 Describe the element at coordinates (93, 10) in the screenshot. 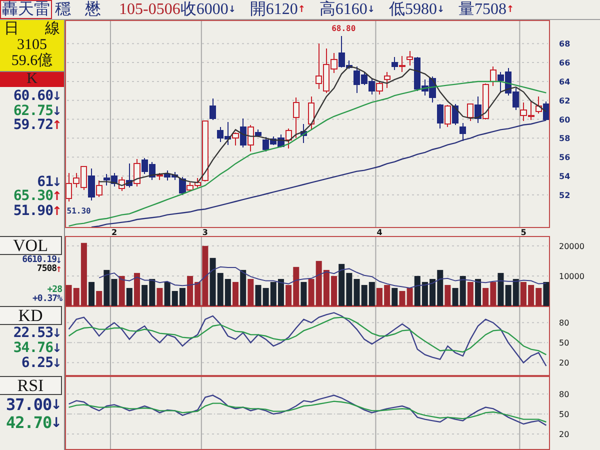

I see `stock-tag: 懋` at that location.